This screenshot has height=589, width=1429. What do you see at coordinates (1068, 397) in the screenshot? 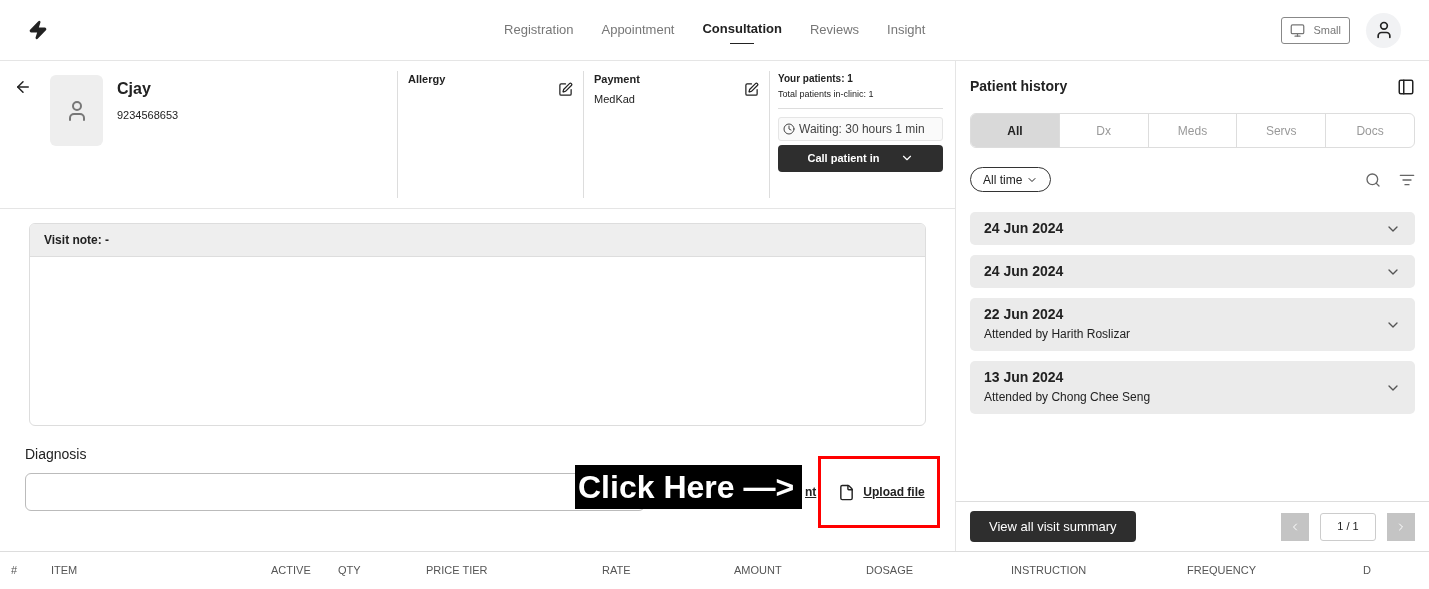
I see `visit-doctor: Attended by Chong Chee Seng` at bounding box center [1068, 397].